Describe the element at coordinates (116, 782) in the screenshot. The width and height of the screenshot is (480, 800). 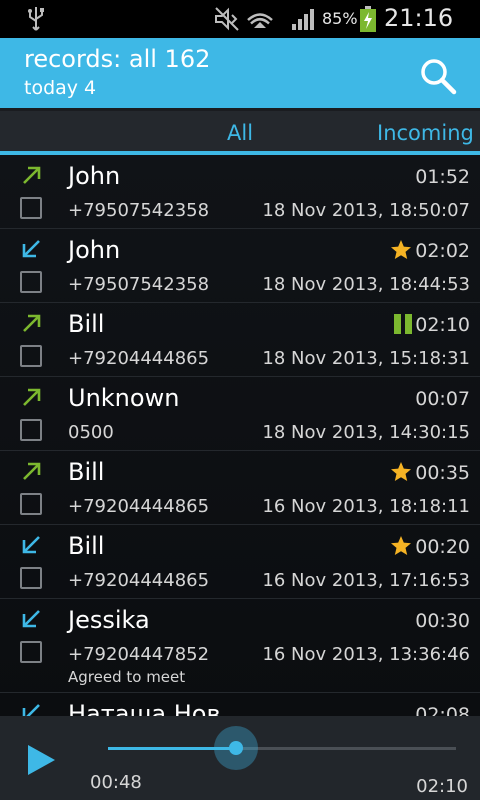
I see `elapsed-time: 00:48` at that location.